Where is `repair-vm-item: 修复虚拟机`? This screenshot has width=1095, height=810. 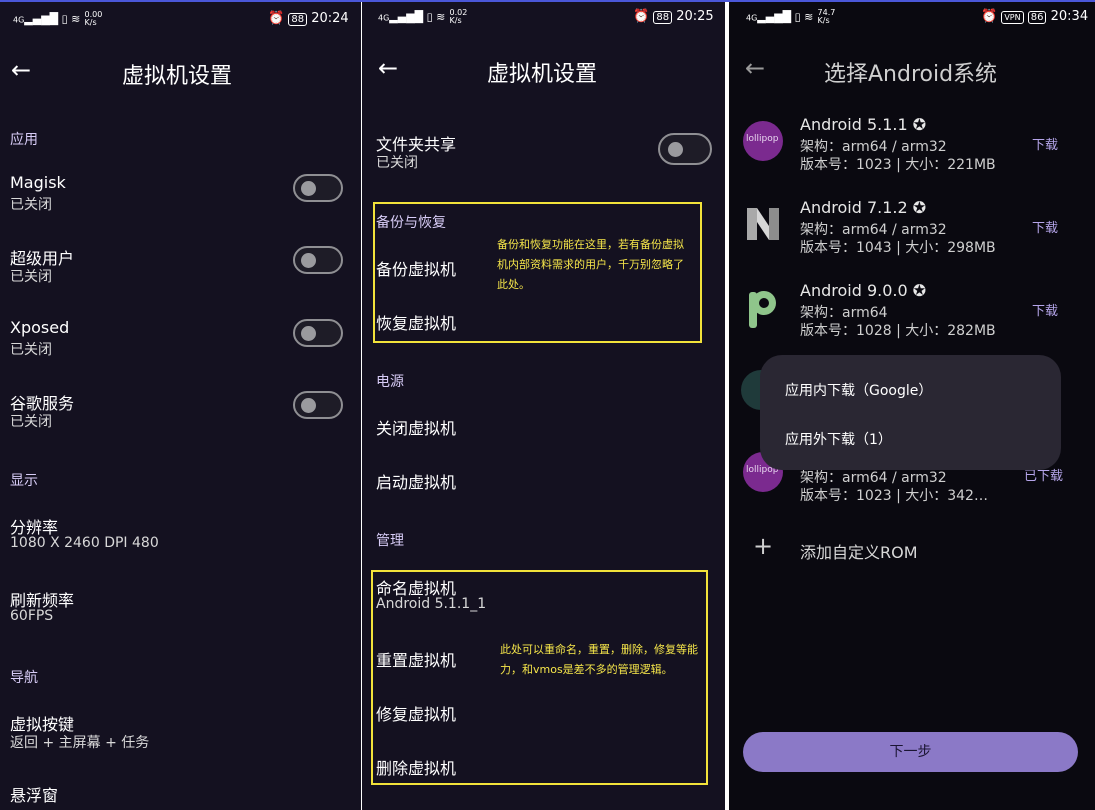 repair-vm-item: 修复虚拟机 is located at coordinates (416, 713).